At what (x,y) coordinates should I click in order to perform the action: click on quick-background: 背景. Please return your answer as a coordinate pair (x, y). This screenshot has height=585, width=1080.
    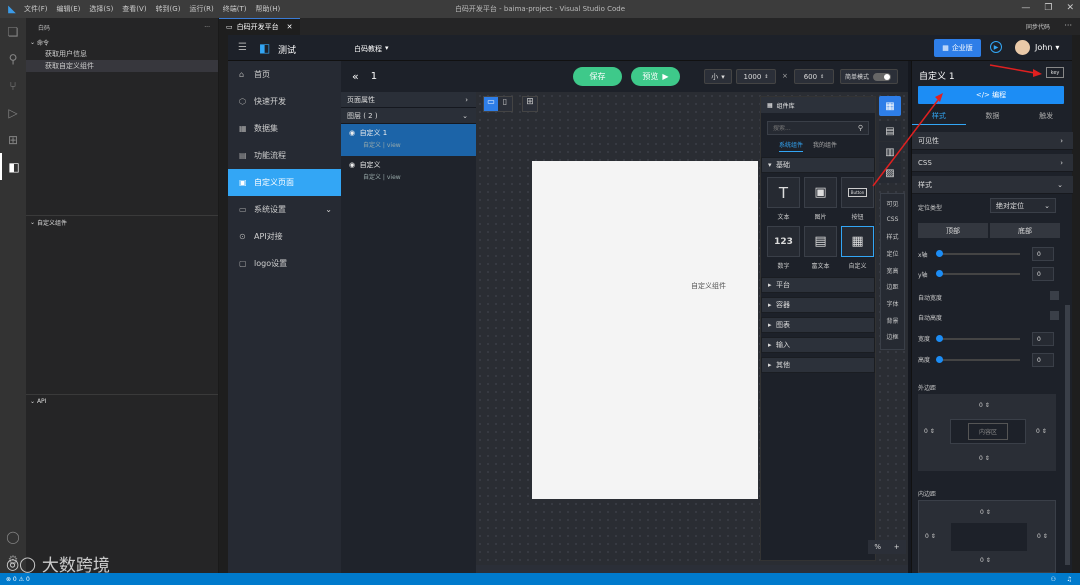
    Looking at the image, I should click on (892, 324).